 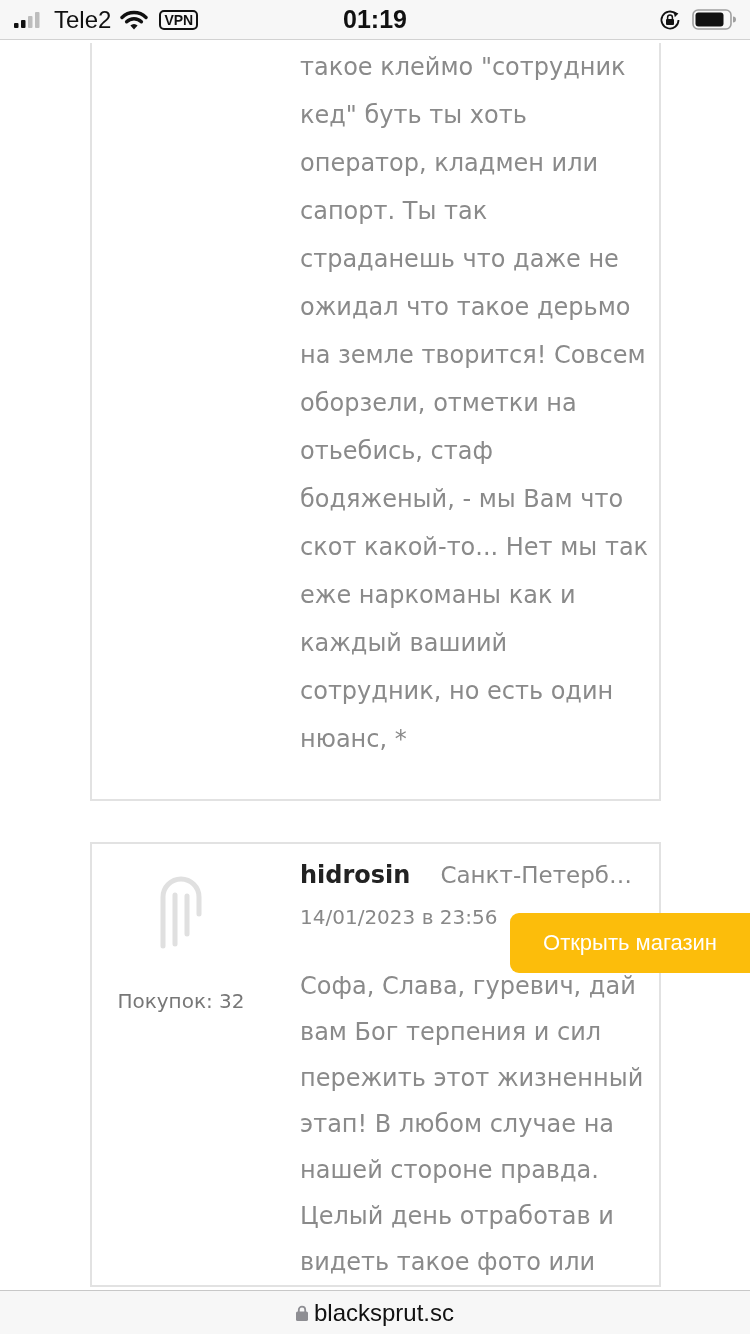 I want to click on post-date: 14/01/2023 в 23:56, so click(x=399, y=917).